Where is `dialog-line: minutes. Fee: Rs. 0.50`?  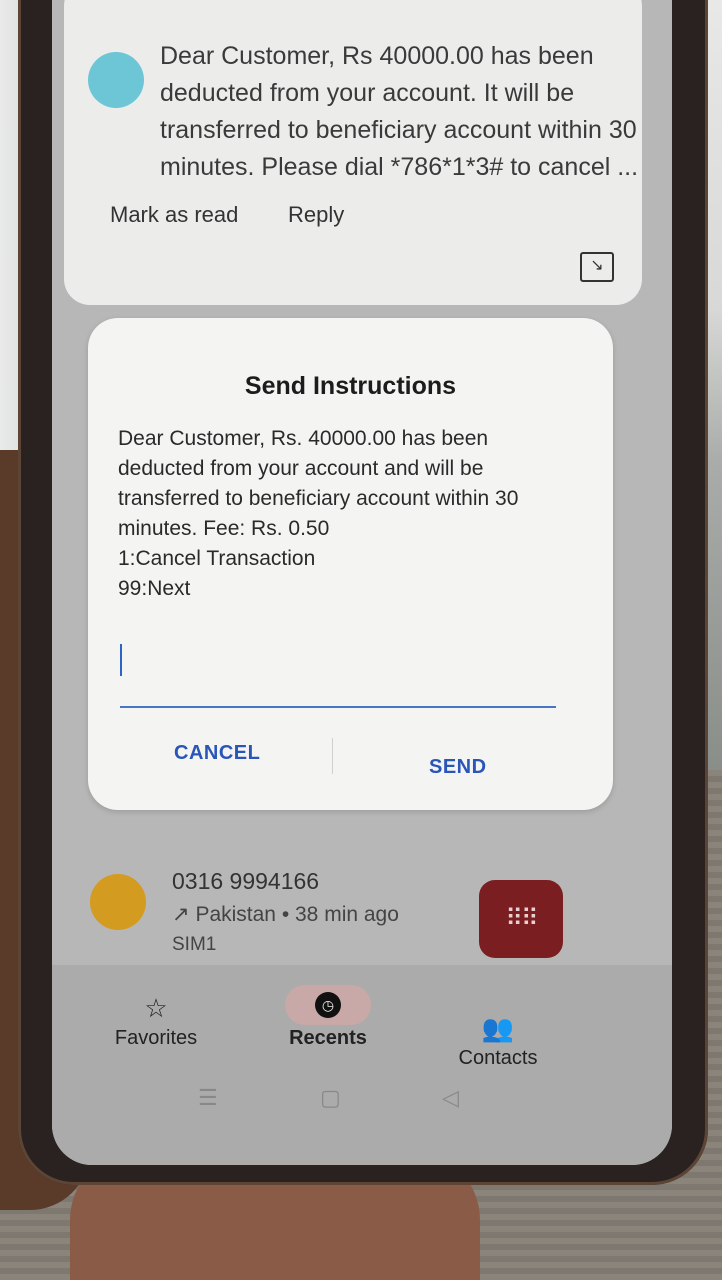
dialog-line: minutes. Fee: Rs. 0.50 is located at coordinates (224, 528).